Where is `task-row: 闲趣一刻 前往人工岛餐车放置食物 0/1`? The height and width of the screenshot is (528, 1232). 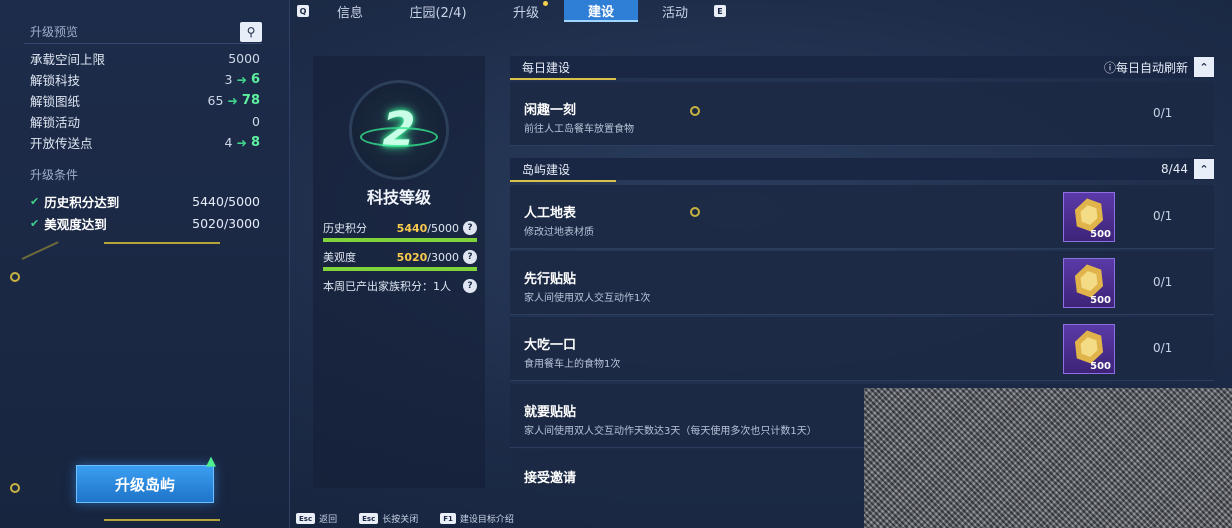
task-row: 闲趣一刻 前往人工岛餐车放置食物 0/1 is located at coordinates (862, 114).